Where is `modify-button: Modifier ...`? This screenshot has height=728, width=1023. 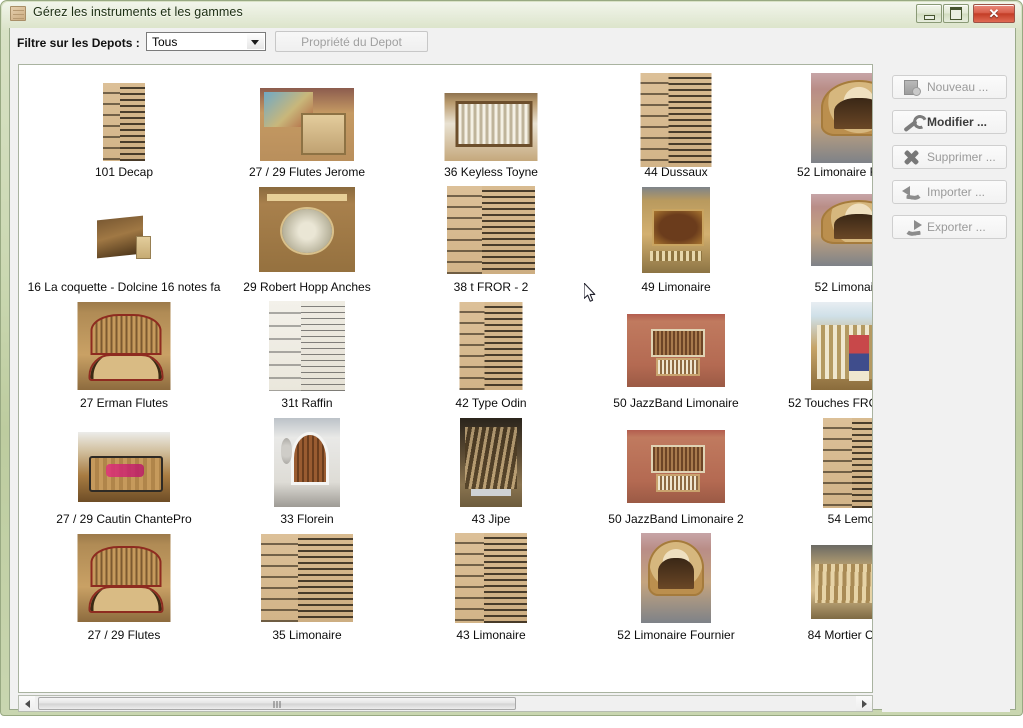 modify-button: Modifier ... is located at coordinates (949, 122).